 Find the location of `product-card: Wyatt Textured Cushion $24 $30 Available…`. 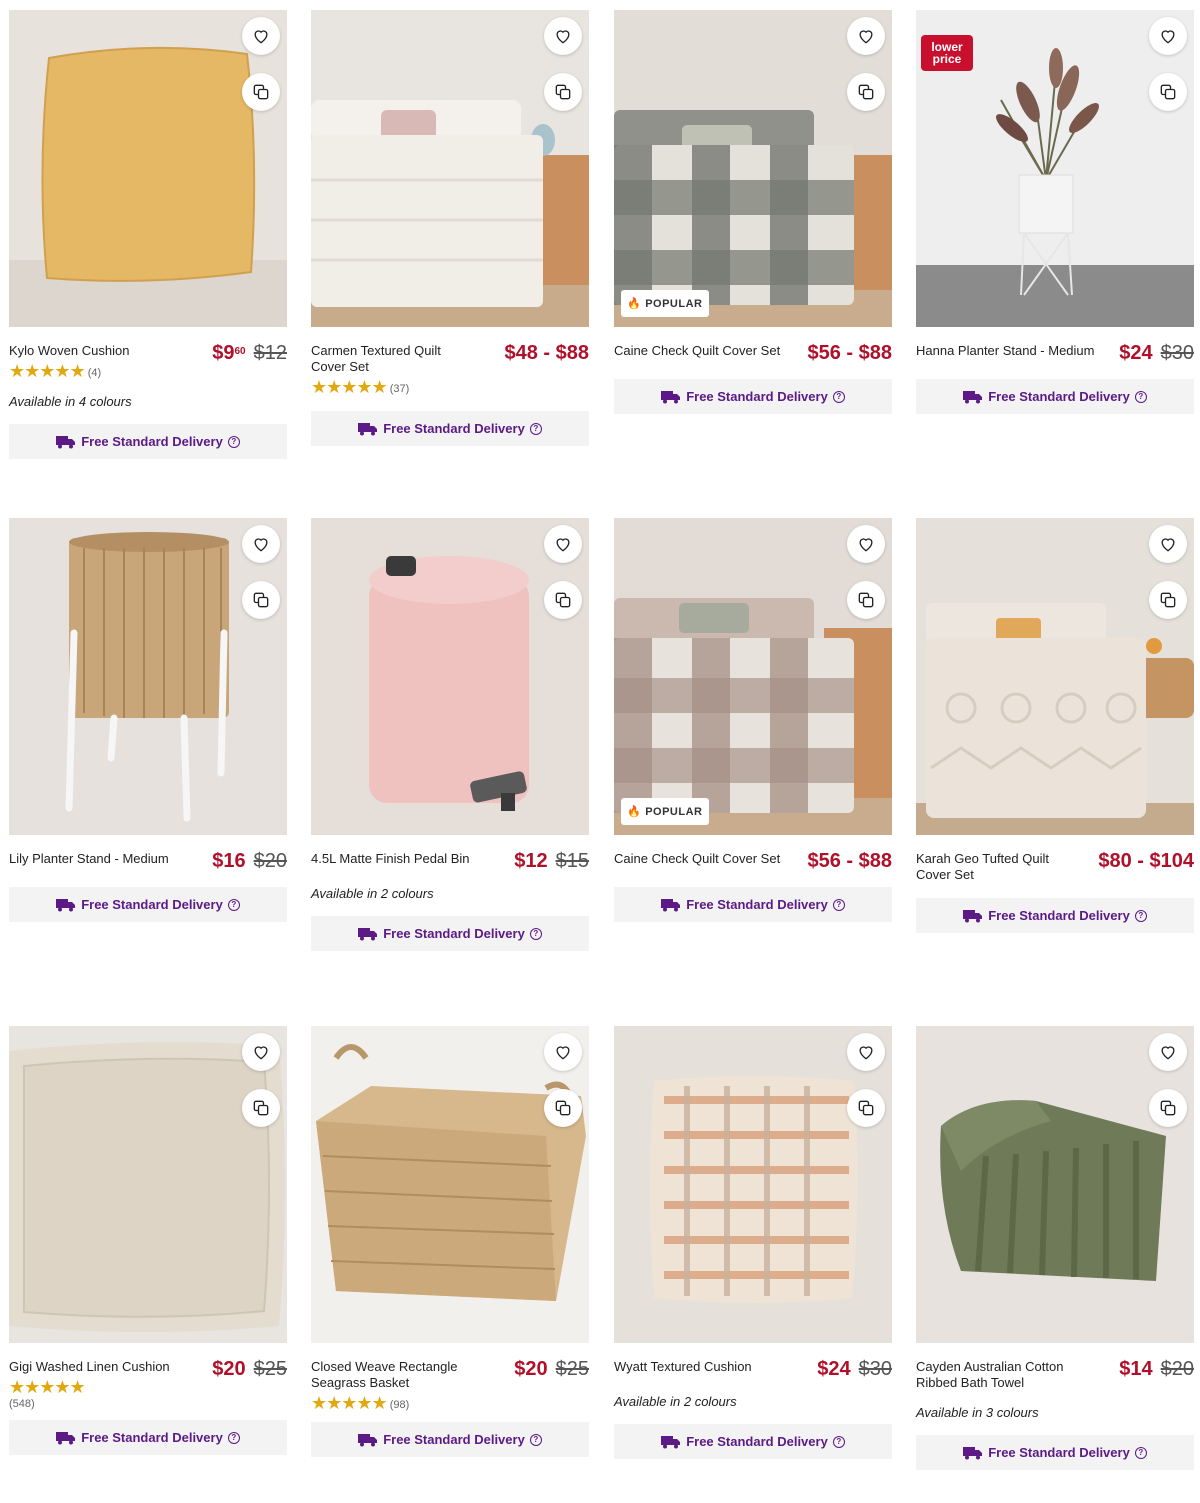

product-card: Wyatt Textured Cushion $24 $30 Available… is located at coordinates (753, 1242).